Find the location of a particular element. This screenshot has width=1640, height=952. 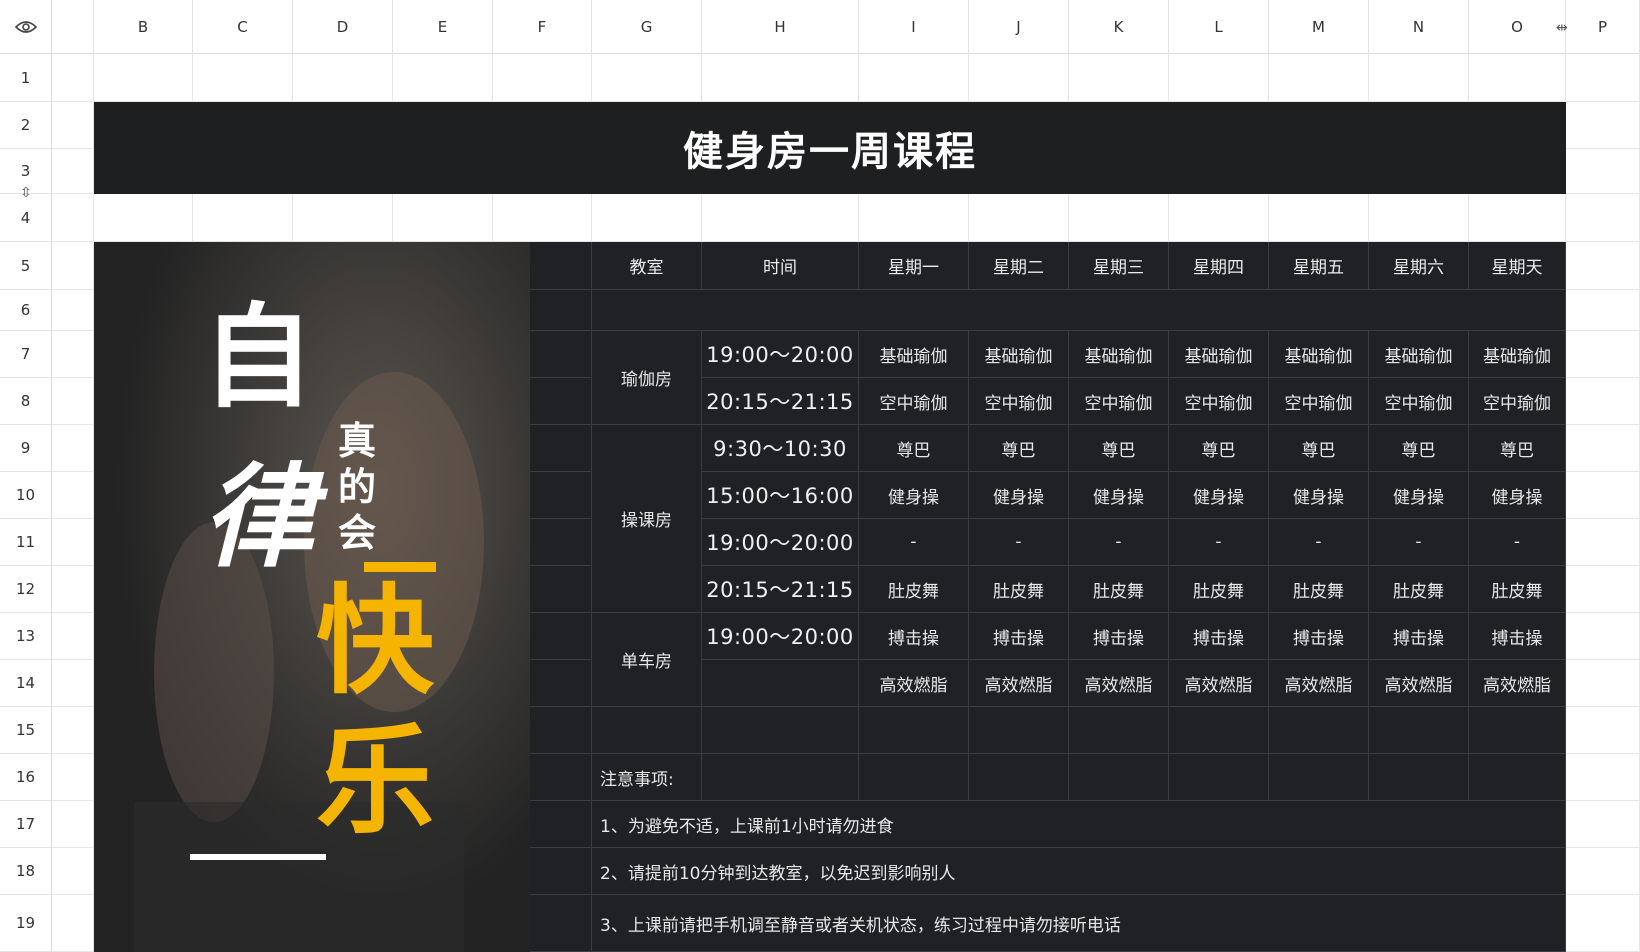

row-header-15: 15 is located at coordinates (26, 730).